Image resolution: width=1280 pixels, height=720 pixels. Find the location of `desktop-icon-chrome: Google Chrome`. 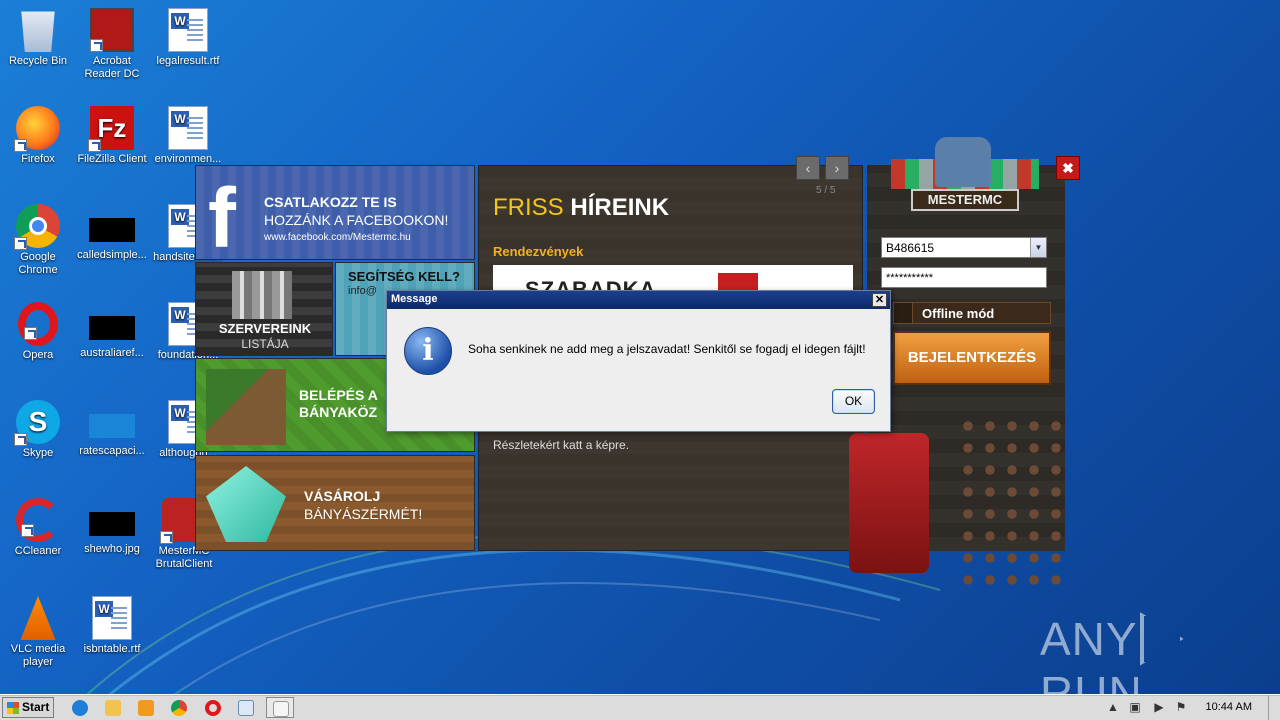

desktop-icon-chrome: Google Chrome is located at coordinates (38, 240).